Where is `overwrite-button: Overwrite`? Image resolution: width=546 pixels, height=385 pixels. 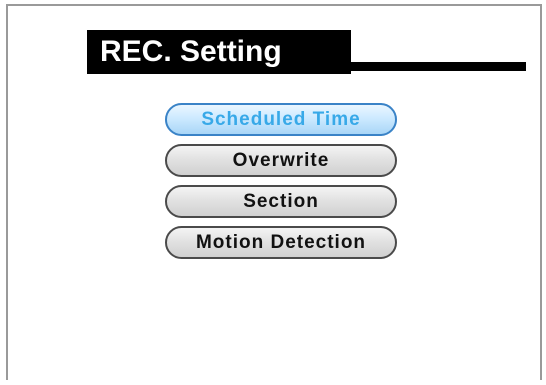
overwrite-button: Overwrite is located at coordinates (281, 160).